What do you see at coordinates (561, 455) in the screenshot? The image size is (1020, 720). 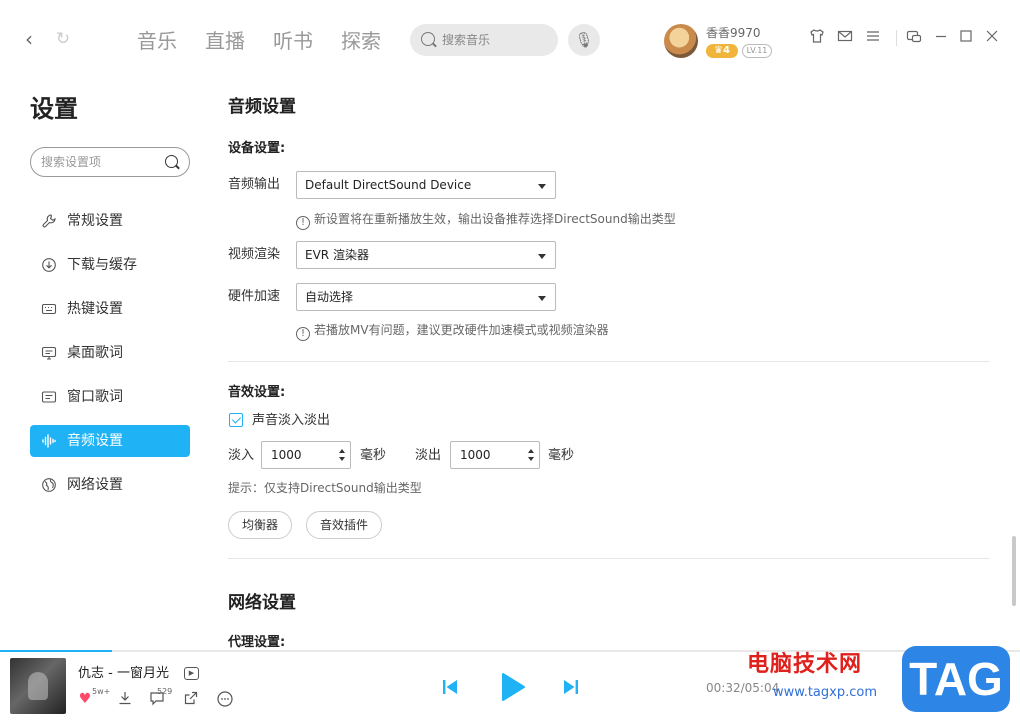 I see `fade-out-unit: 毫秒` at bounding box center [561, 455].